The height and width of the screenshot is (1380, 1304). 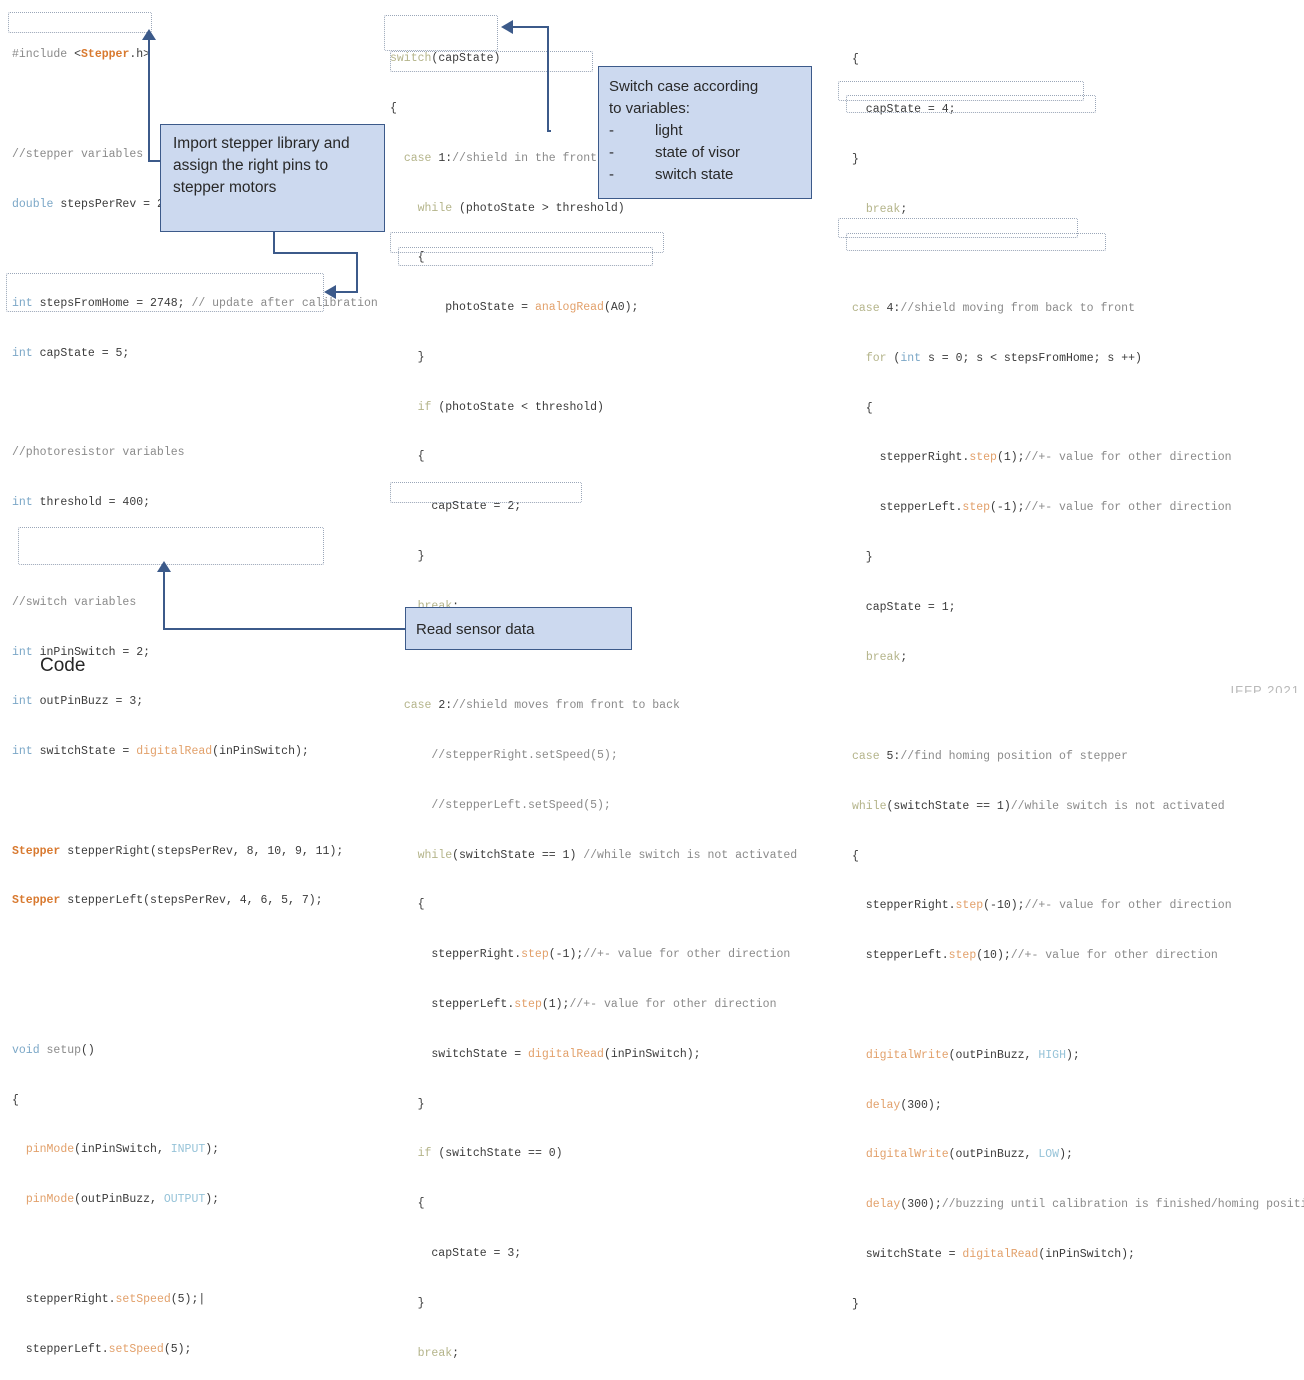 What do you see at coordinates (122, 1150) in the screenshot?
I see `code-line: pinMode(inPinSwitch, INPUT);` at bounding box center [122, 1150].